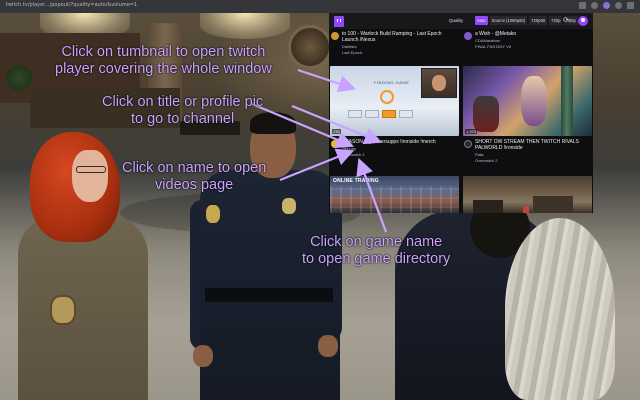 This screenshot has width=640, height=400. I want to click on officer-woman-face, so click(90, 176).